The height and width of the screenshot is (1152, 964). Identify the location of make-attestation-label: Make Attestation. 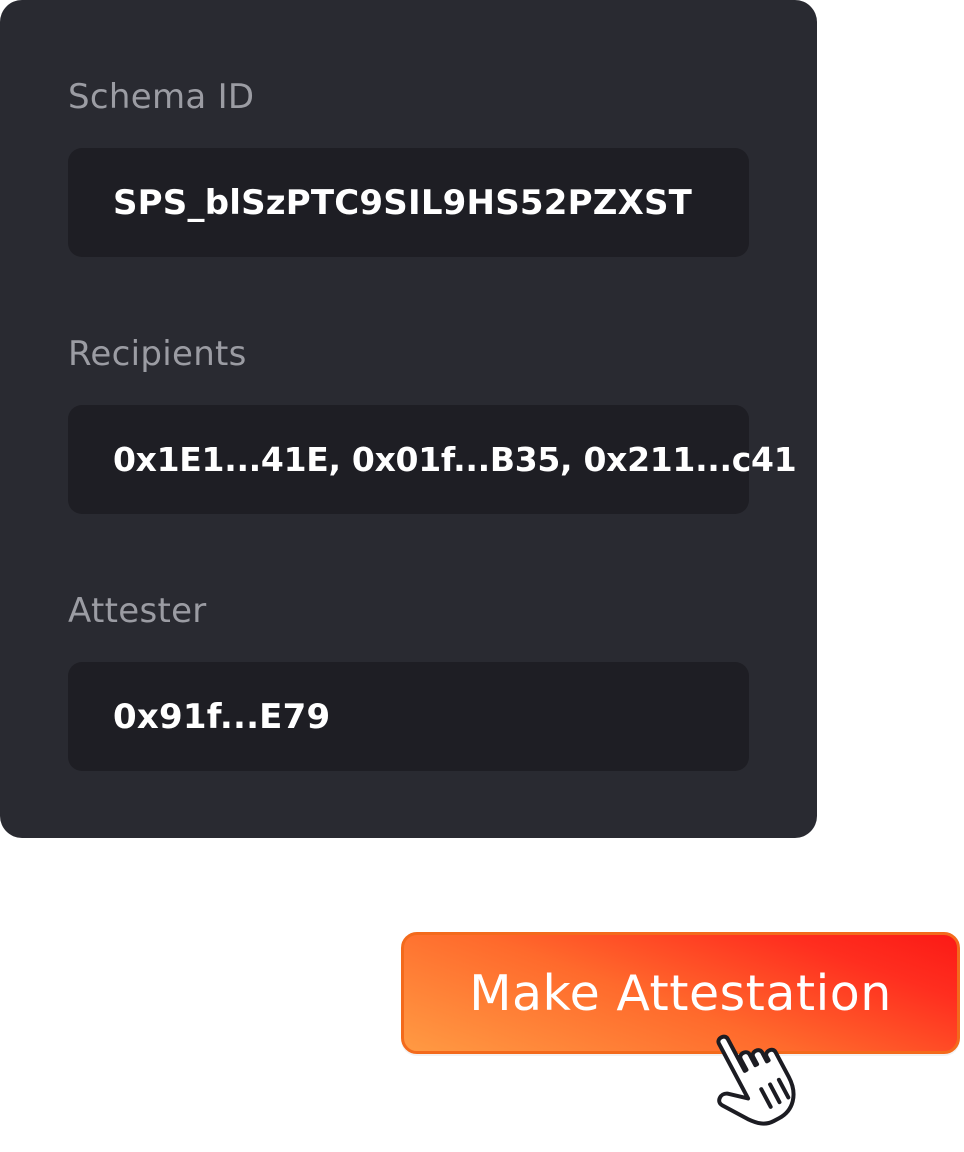
(680, 993).